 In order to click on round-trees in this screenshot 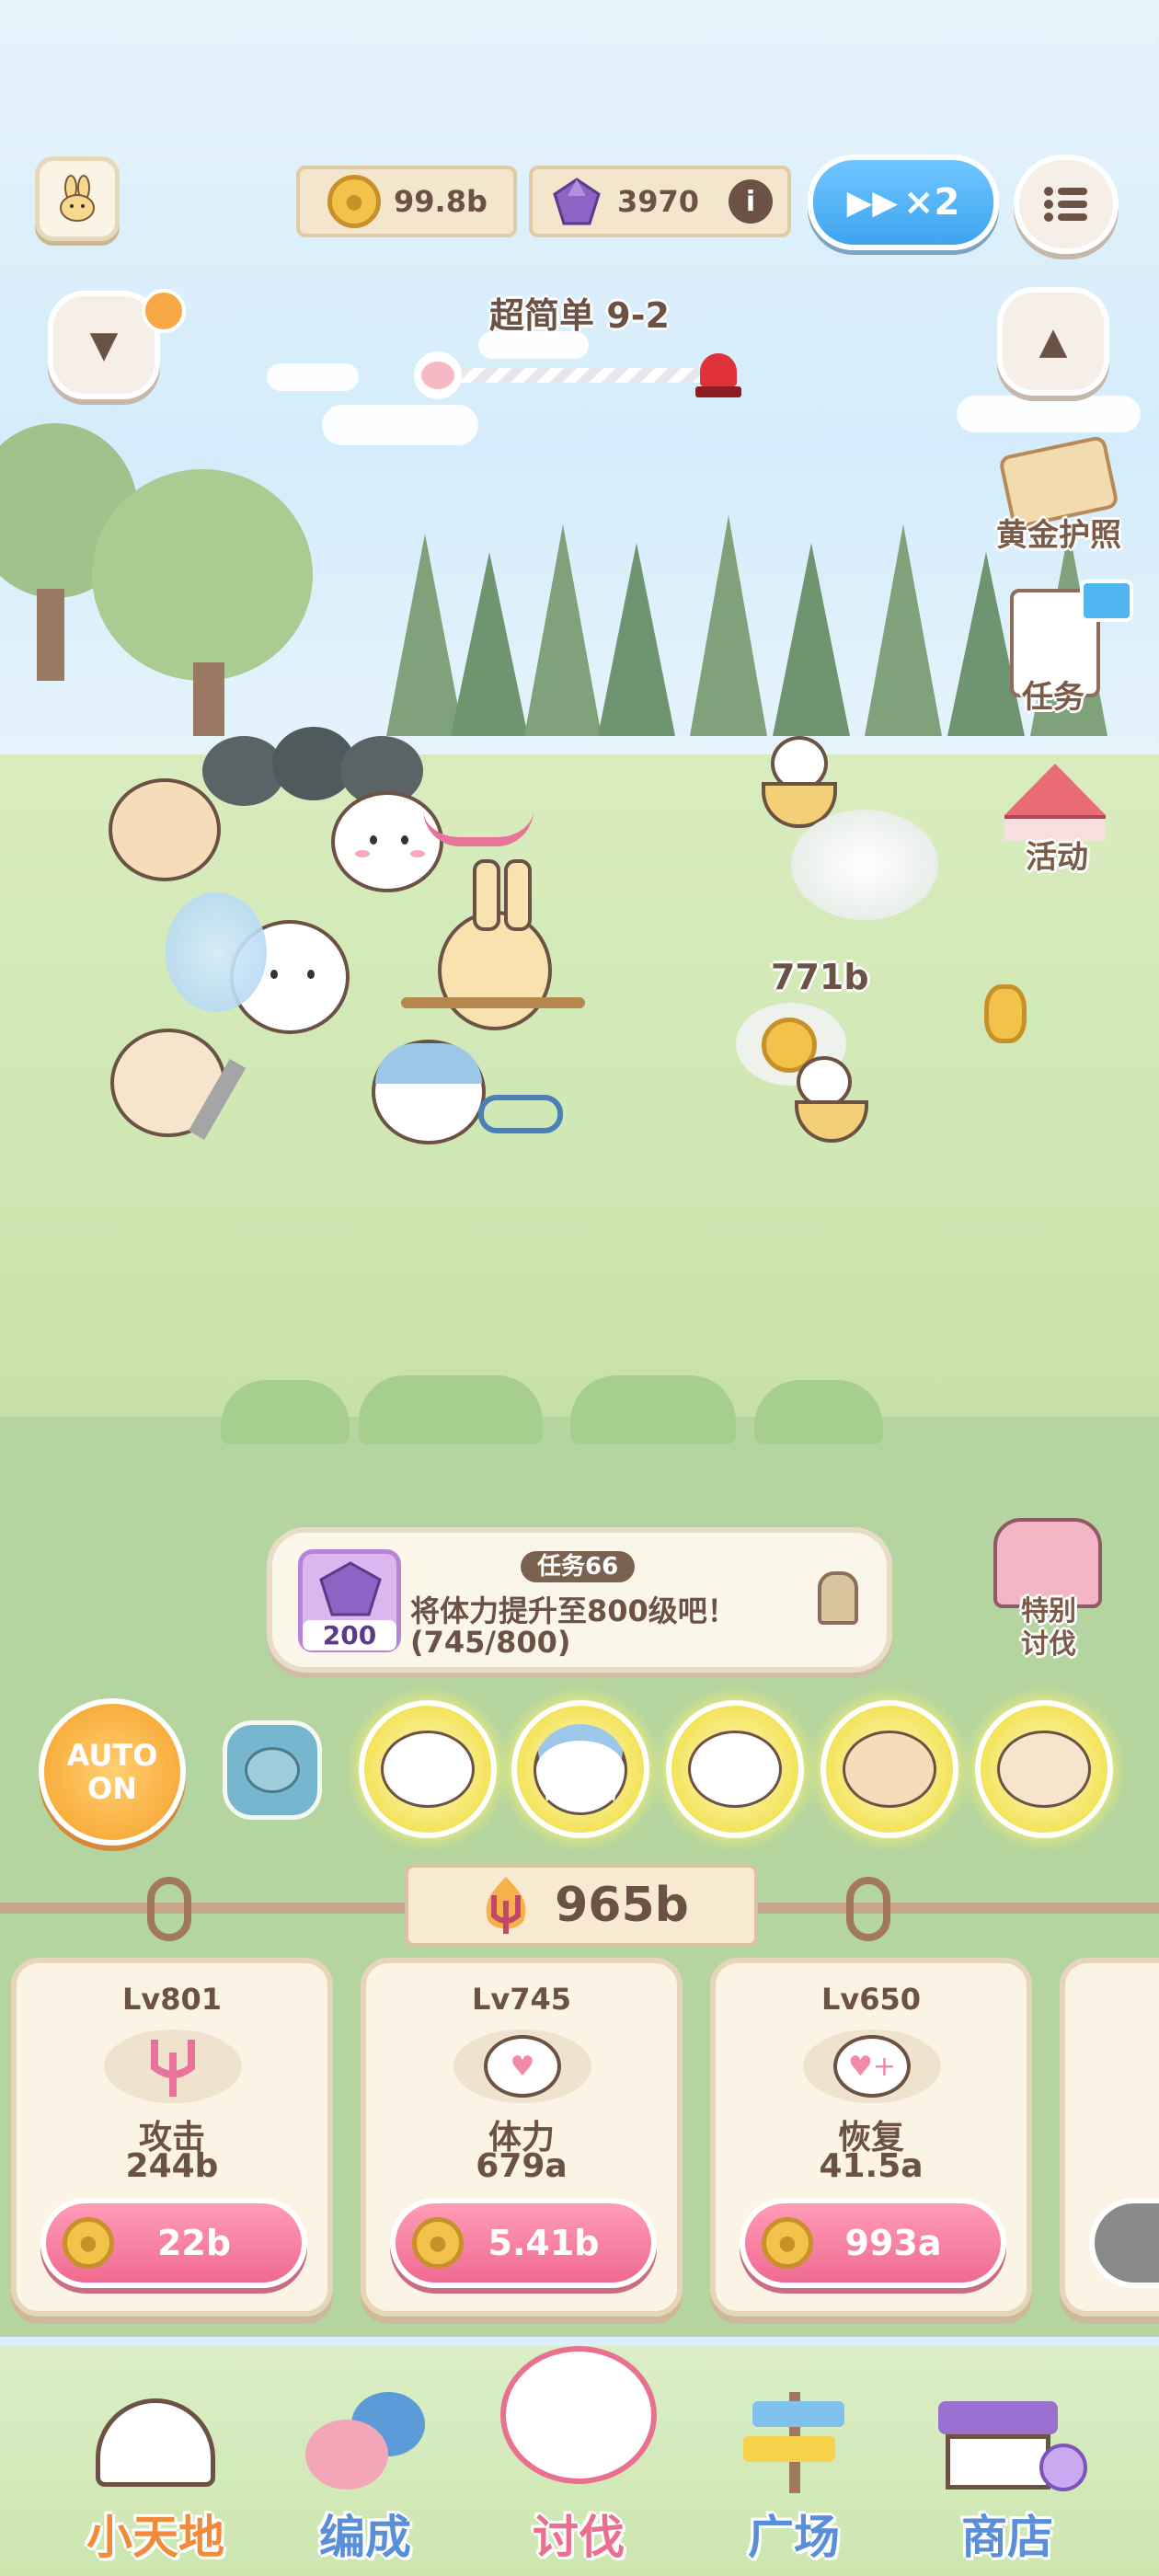, I will do `click(179, 588)`.